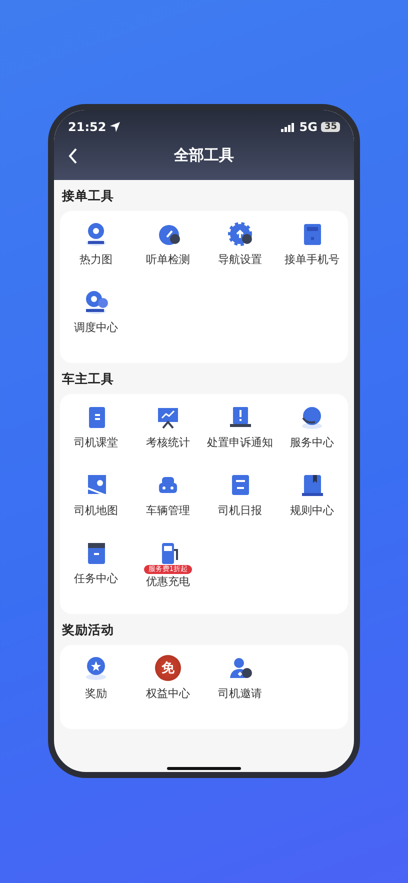 Image resolution: width=408 pixels, height=883 pixels. I want to click on tool-label: 司机课堂, so click(96, 442).